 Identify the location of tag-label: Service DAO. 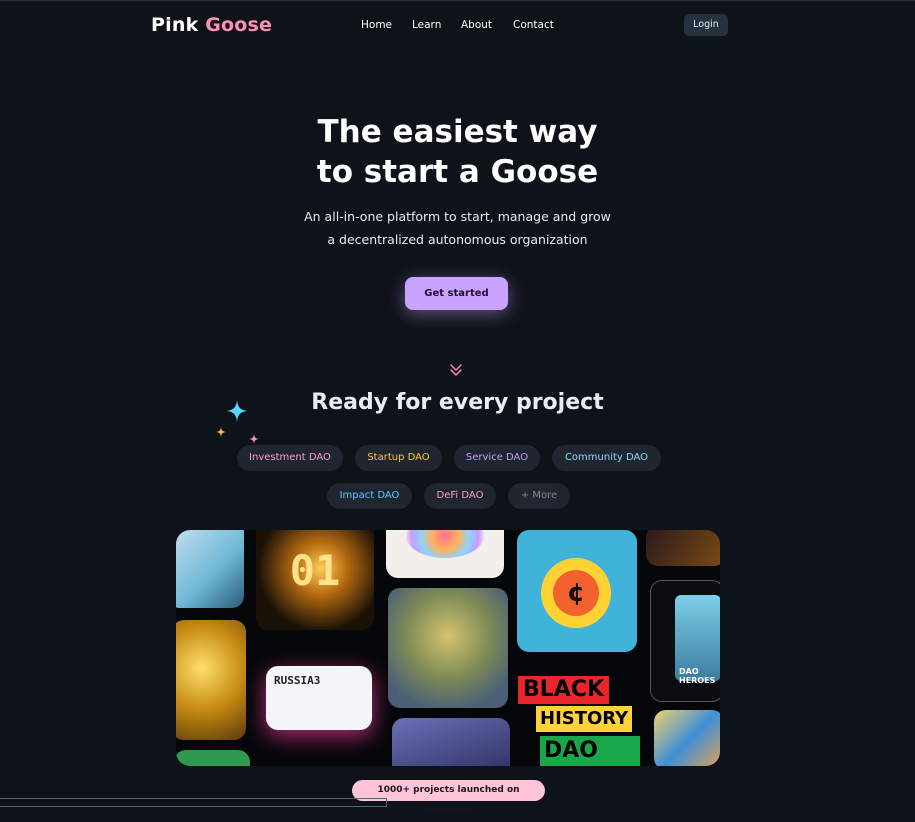
(497, 457).